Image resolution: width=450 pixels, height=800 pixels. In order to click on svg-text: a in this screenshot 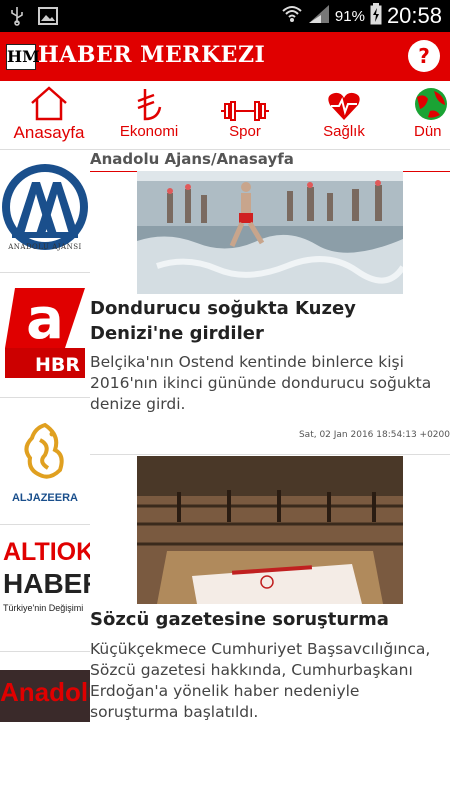, I will do `click(45, 320)`.